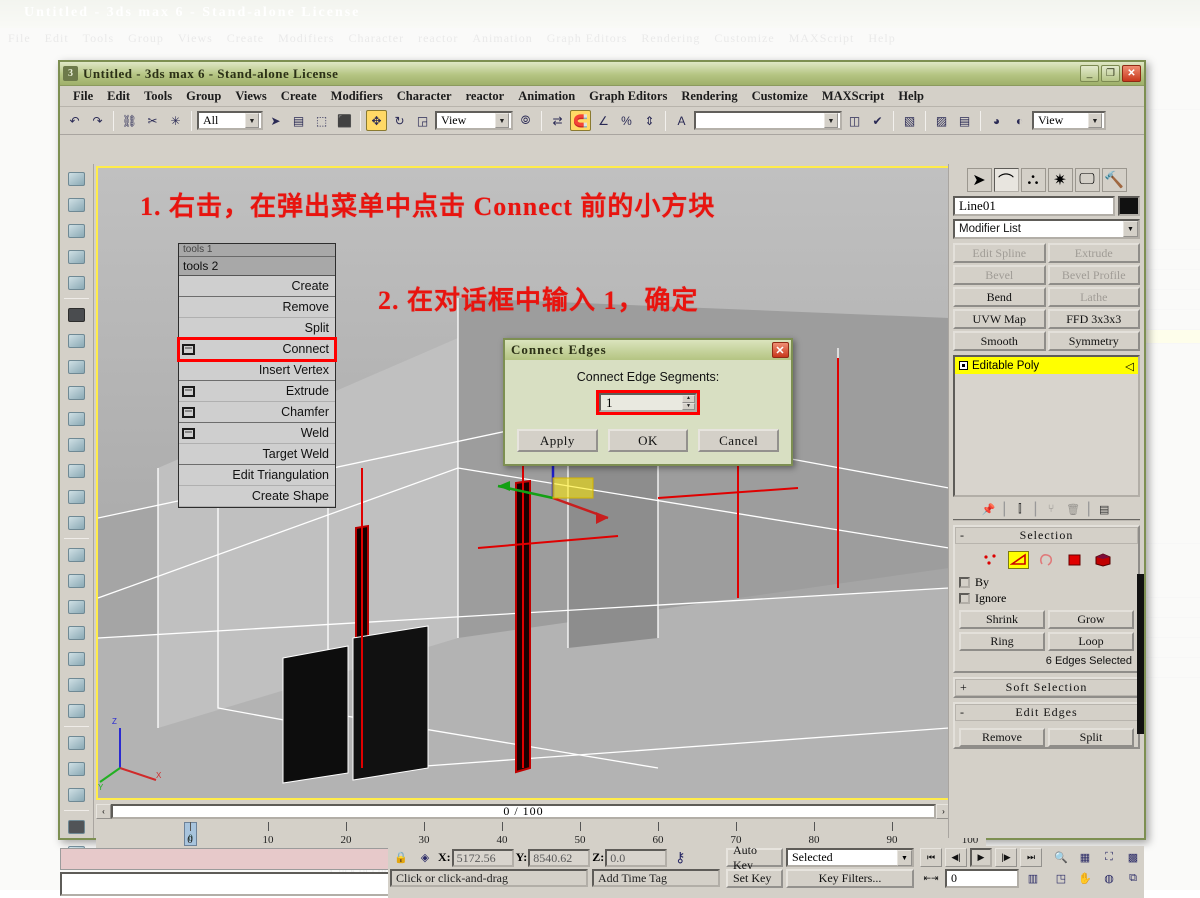 The width and height of the screenshot is (1200, 898). Describe the element at coordinates (257, 475) in the screenshot. I see `context-menu-item-edit-triangulation: Edit Triangulation` at that location.